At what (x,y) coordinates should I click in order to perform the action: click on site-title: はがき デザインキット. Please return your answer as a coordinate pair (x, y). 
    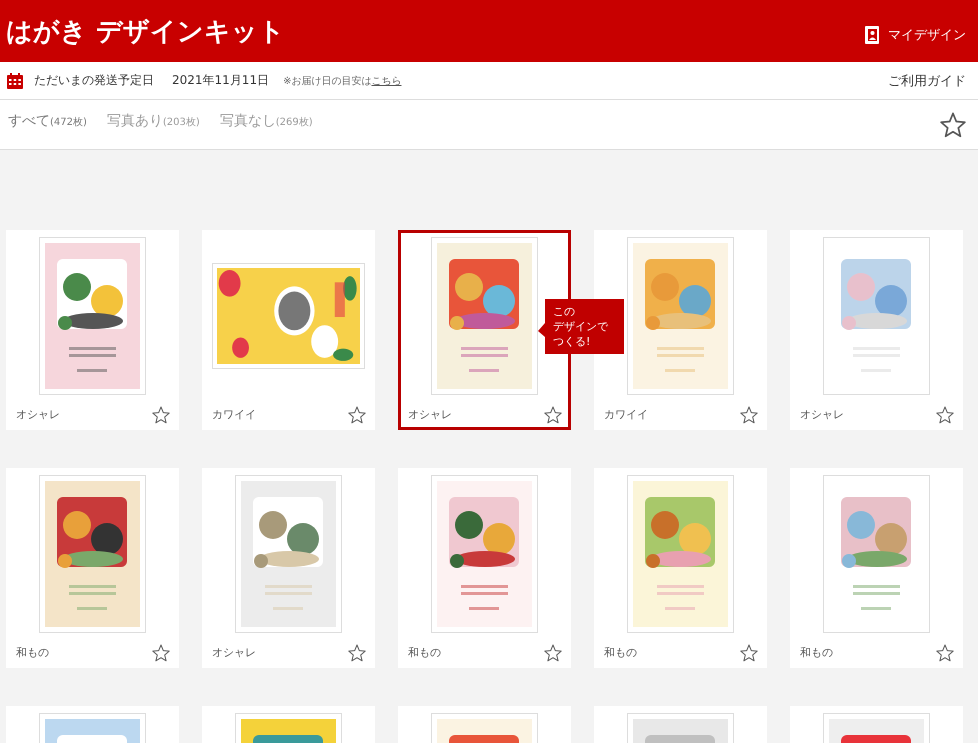
    Looking at the image, I should click on (146, 31).